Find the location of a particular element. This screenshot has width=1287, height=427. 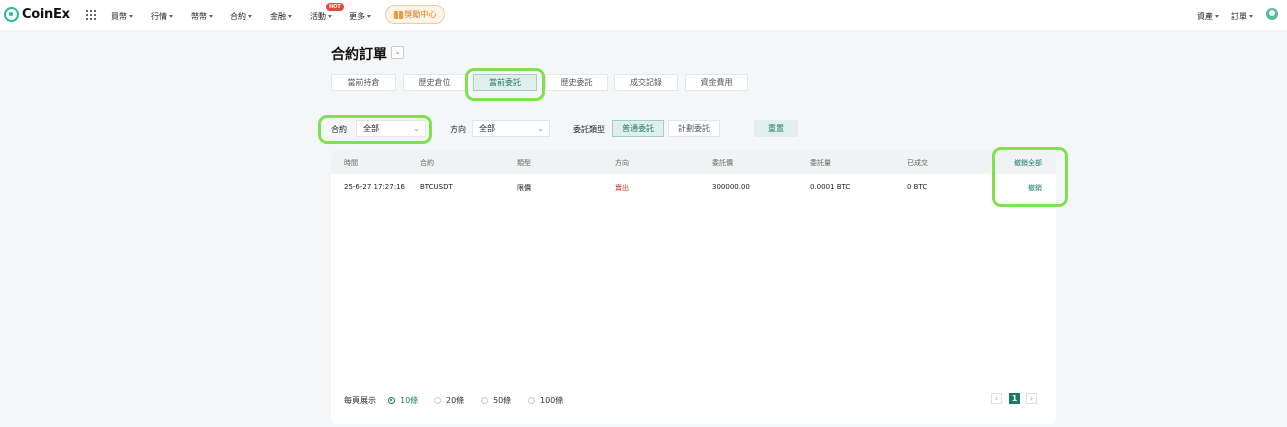

coinex-logo: CoinEx is located at coordinates (37, 14).